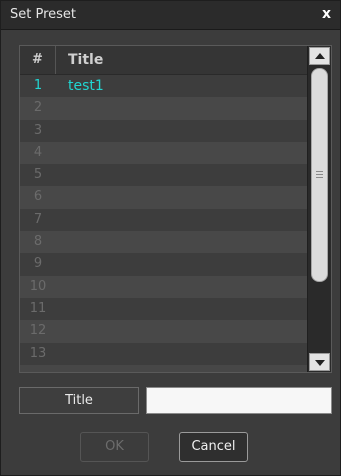  What do you see at coordinates (163, 353) in the screenshot?
I see `list-item: 13` at bounding box center [163, 353].